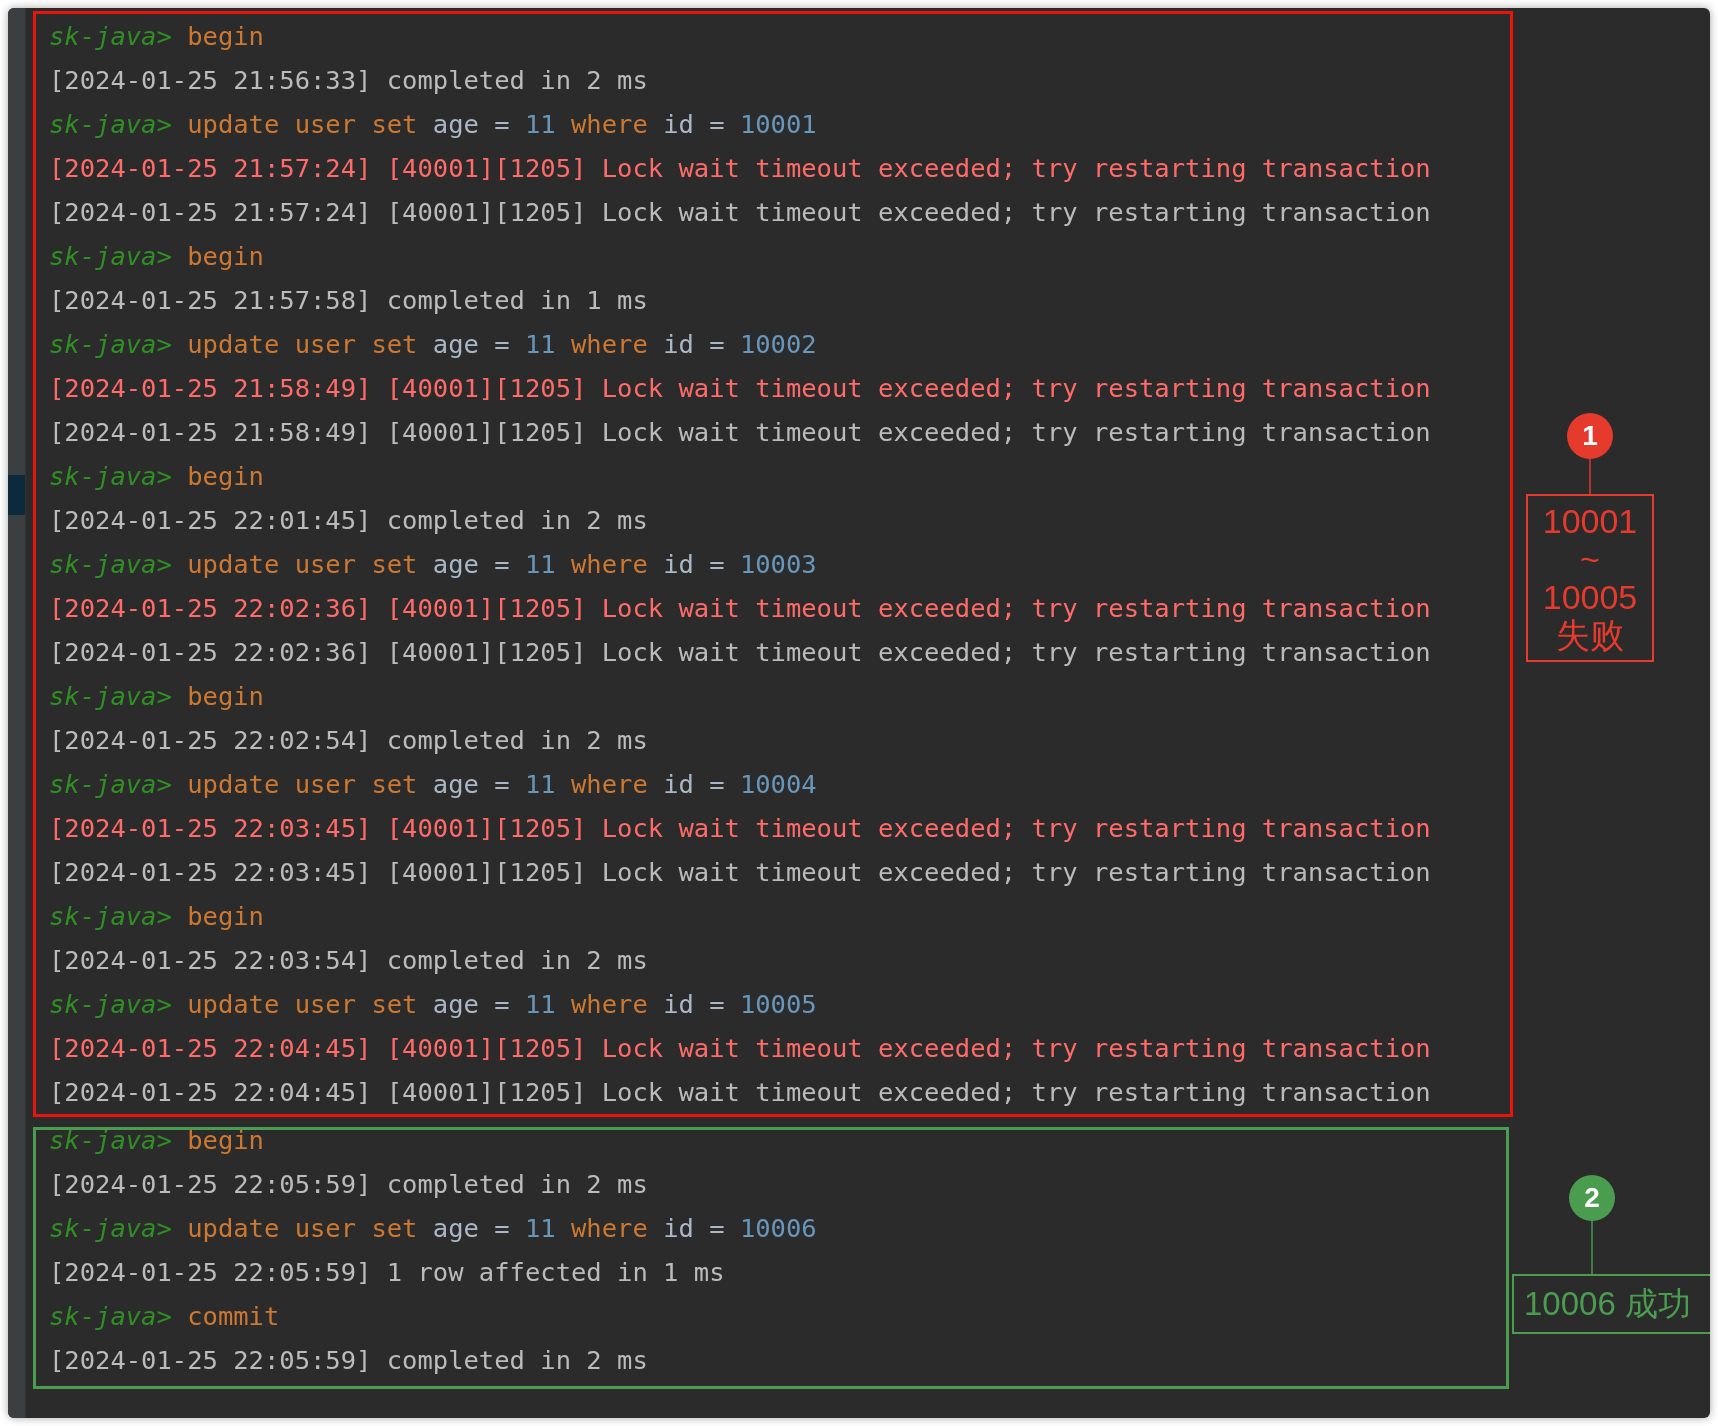 Image resolution: width=1718 pixels, height=1426 pixels. I want to click on output-line: [2024-01-25 22:03:45] [40001][1205] Lock wait timeout exceeded; try restarting transaction, so click(740, 872).